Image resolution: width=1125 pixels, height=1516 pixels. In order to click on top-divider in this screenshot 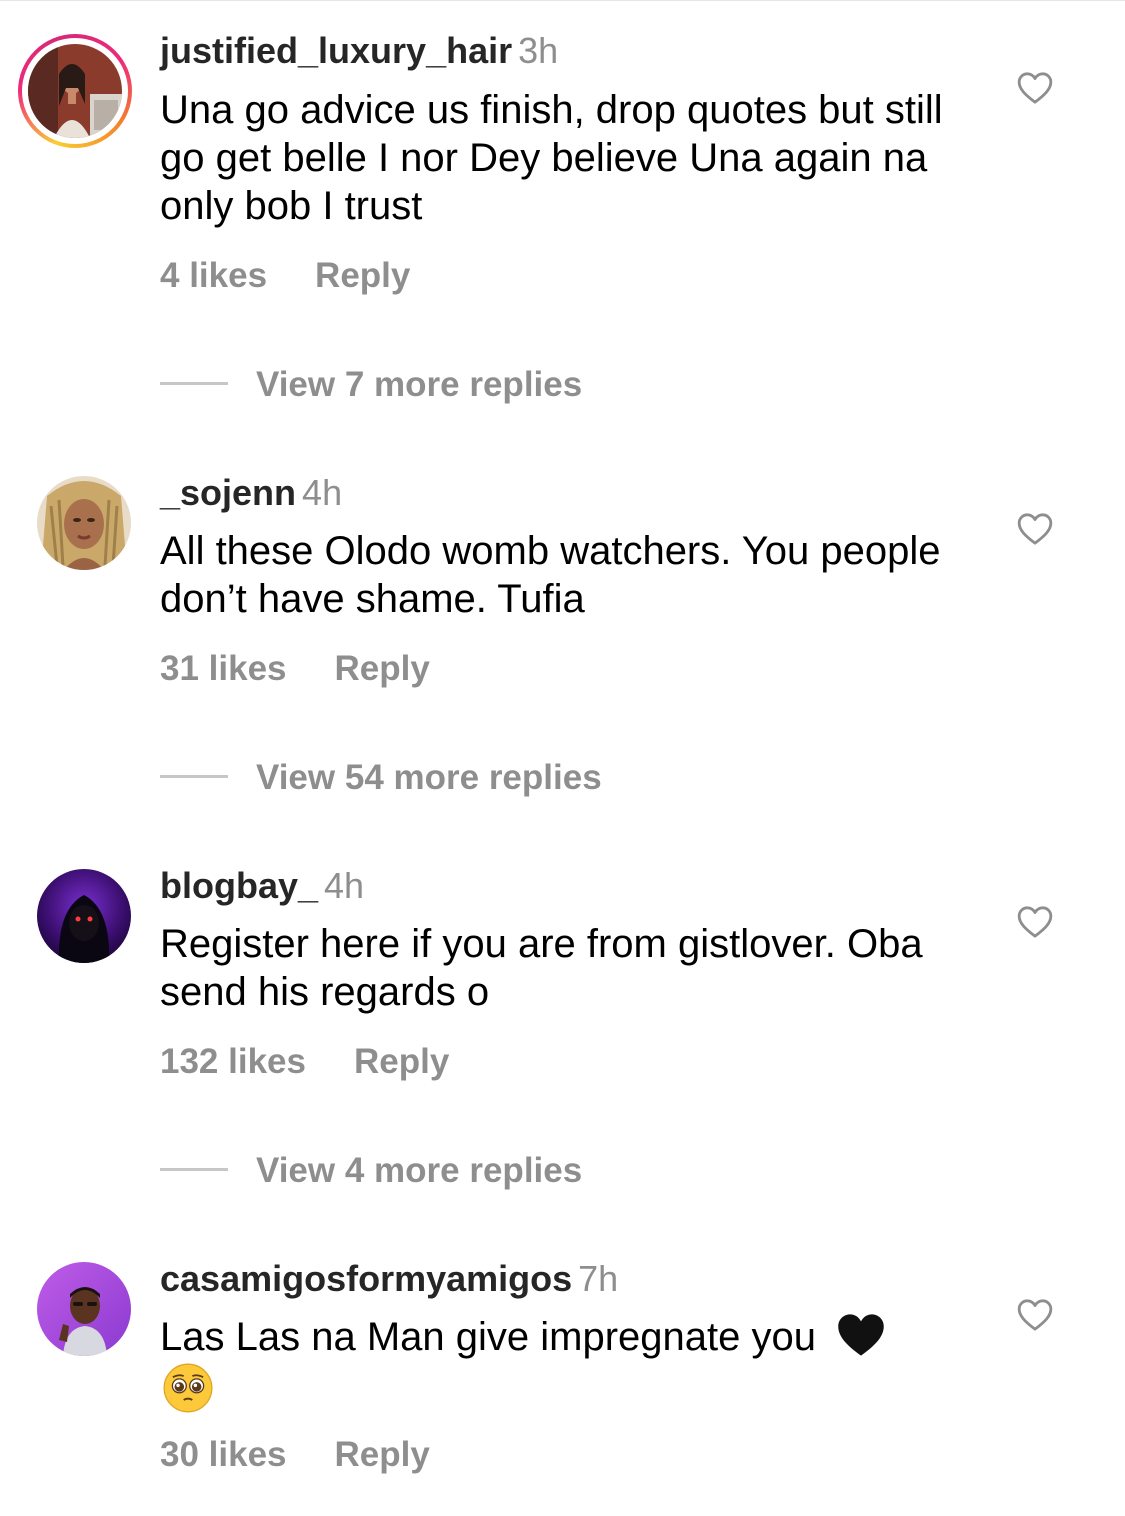, I will do `click(562, 0)`.